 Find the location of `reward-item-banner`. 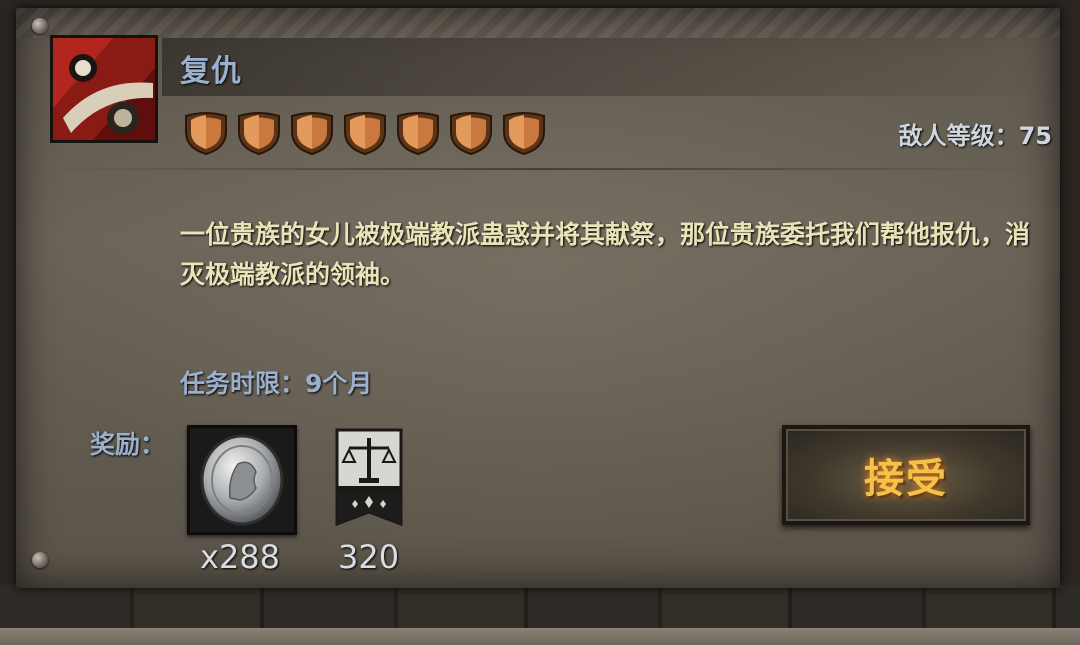

reward-item-banner is located at coordinates (369, 479).